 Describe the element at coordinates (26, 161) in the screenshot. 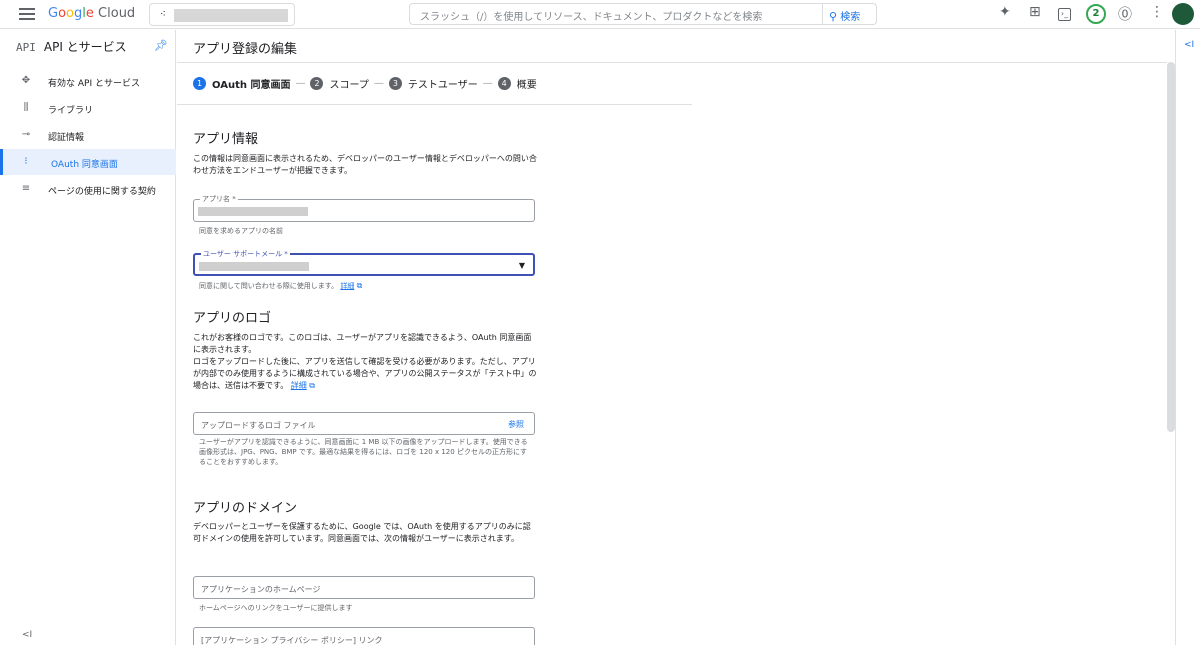

I see `consent-screen-icon: ⁝` at that location.